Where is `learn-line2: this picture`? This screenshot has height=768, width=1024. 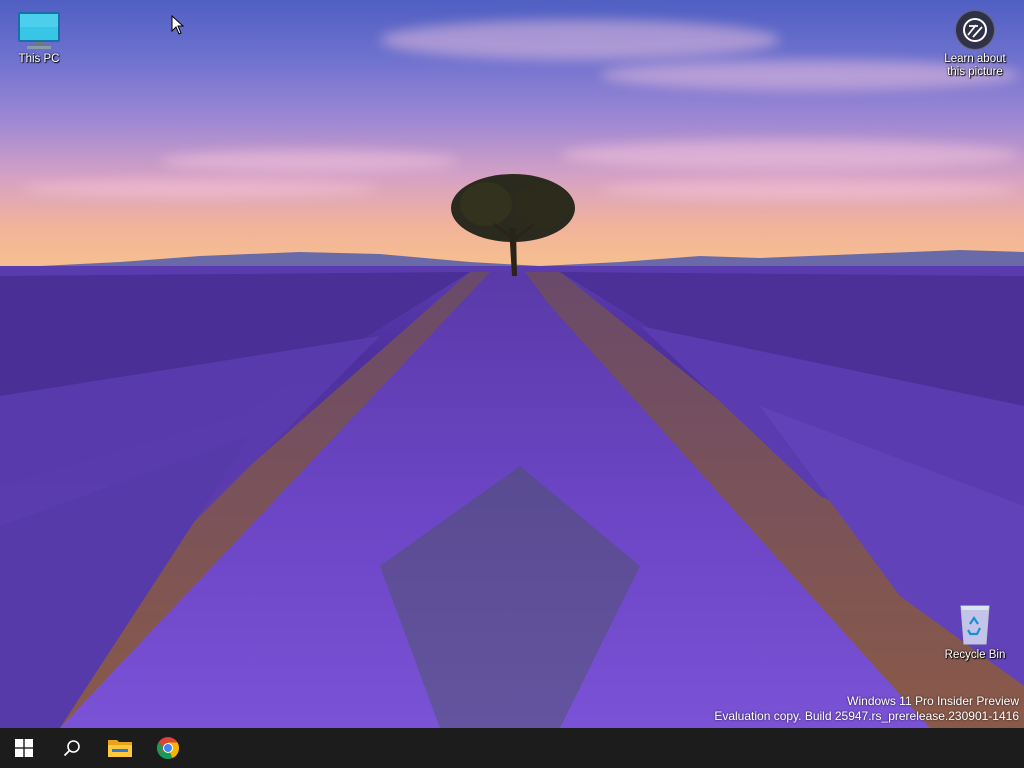 learn-line2: this picture is located at coordinates (975, 72).